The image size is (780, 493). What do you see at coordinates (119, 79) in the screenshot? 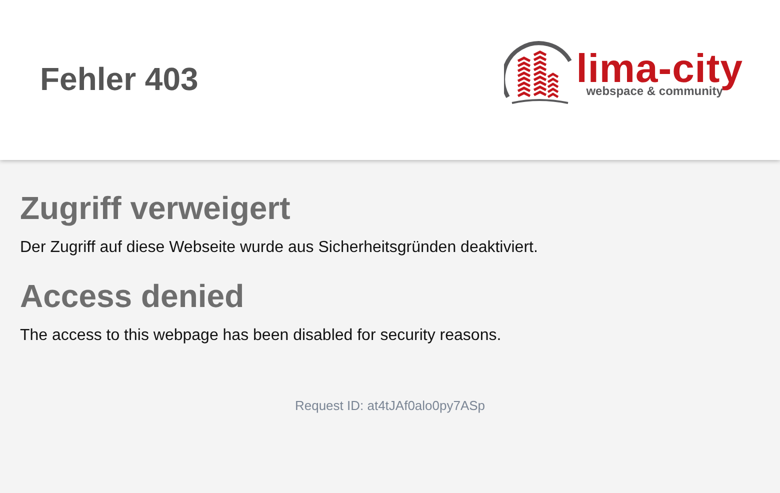
I see `error-title: Fehler 403` at bounding box center [119, 79].